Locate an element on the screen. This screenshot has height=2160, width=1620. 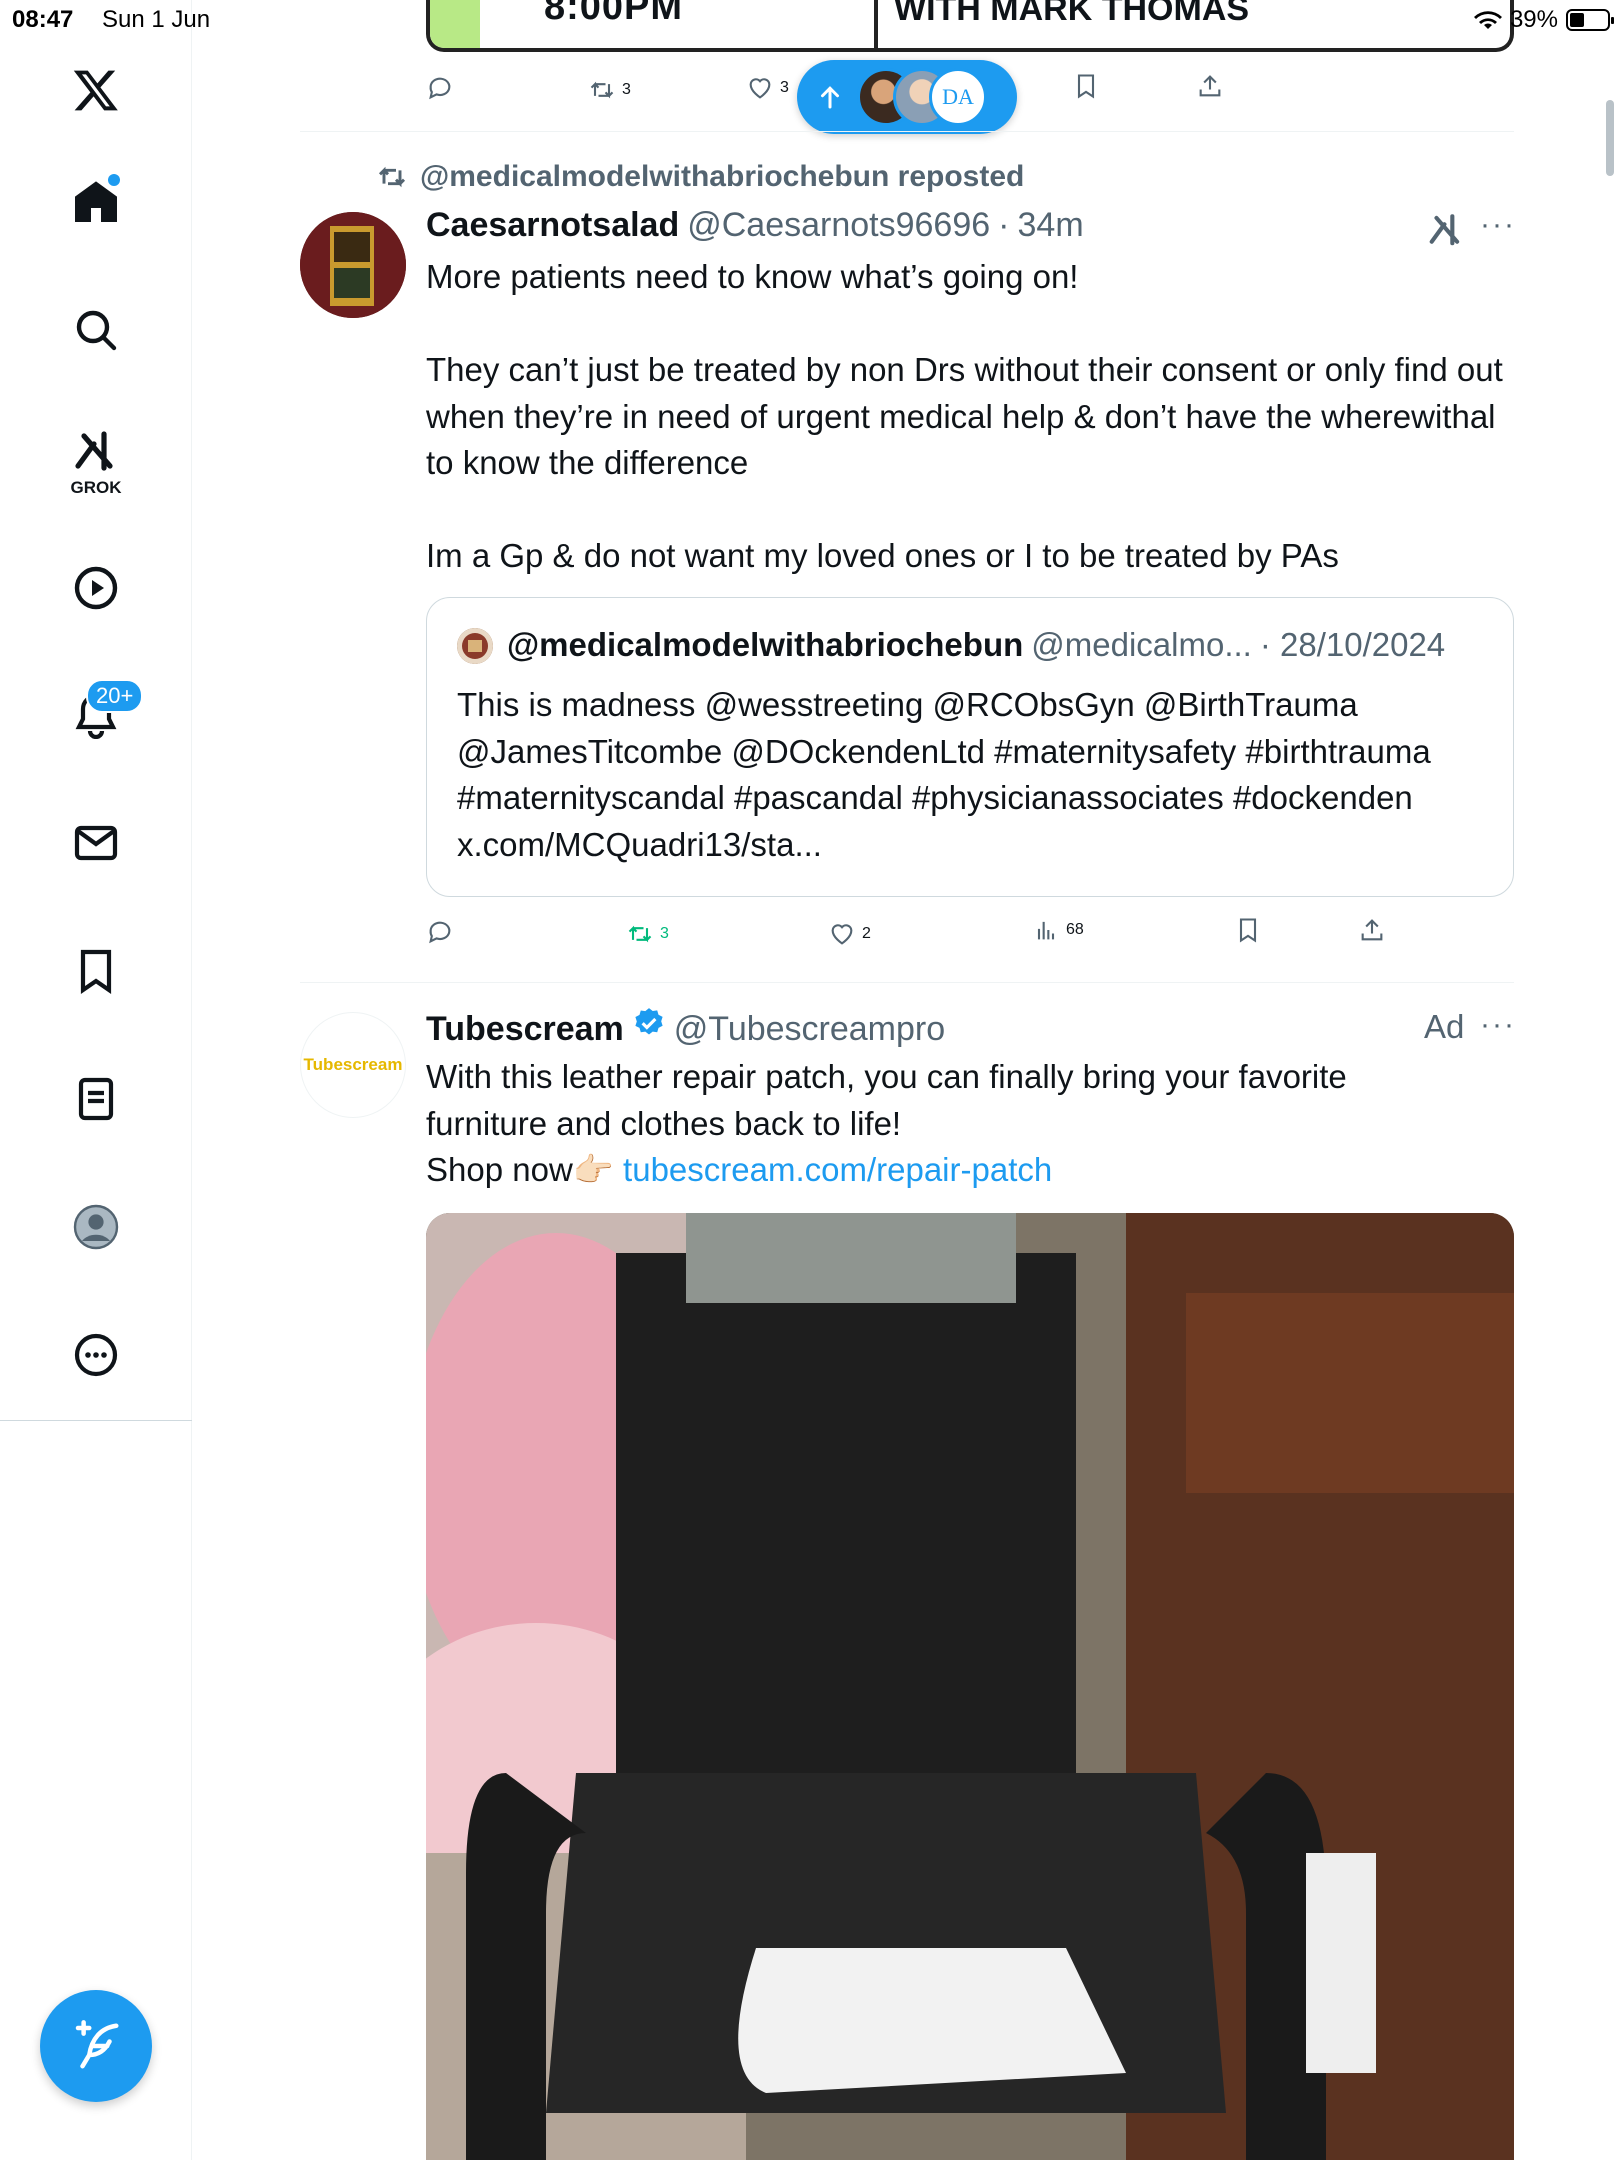
status-time: 08:47 is located at coordinates (43, 19).